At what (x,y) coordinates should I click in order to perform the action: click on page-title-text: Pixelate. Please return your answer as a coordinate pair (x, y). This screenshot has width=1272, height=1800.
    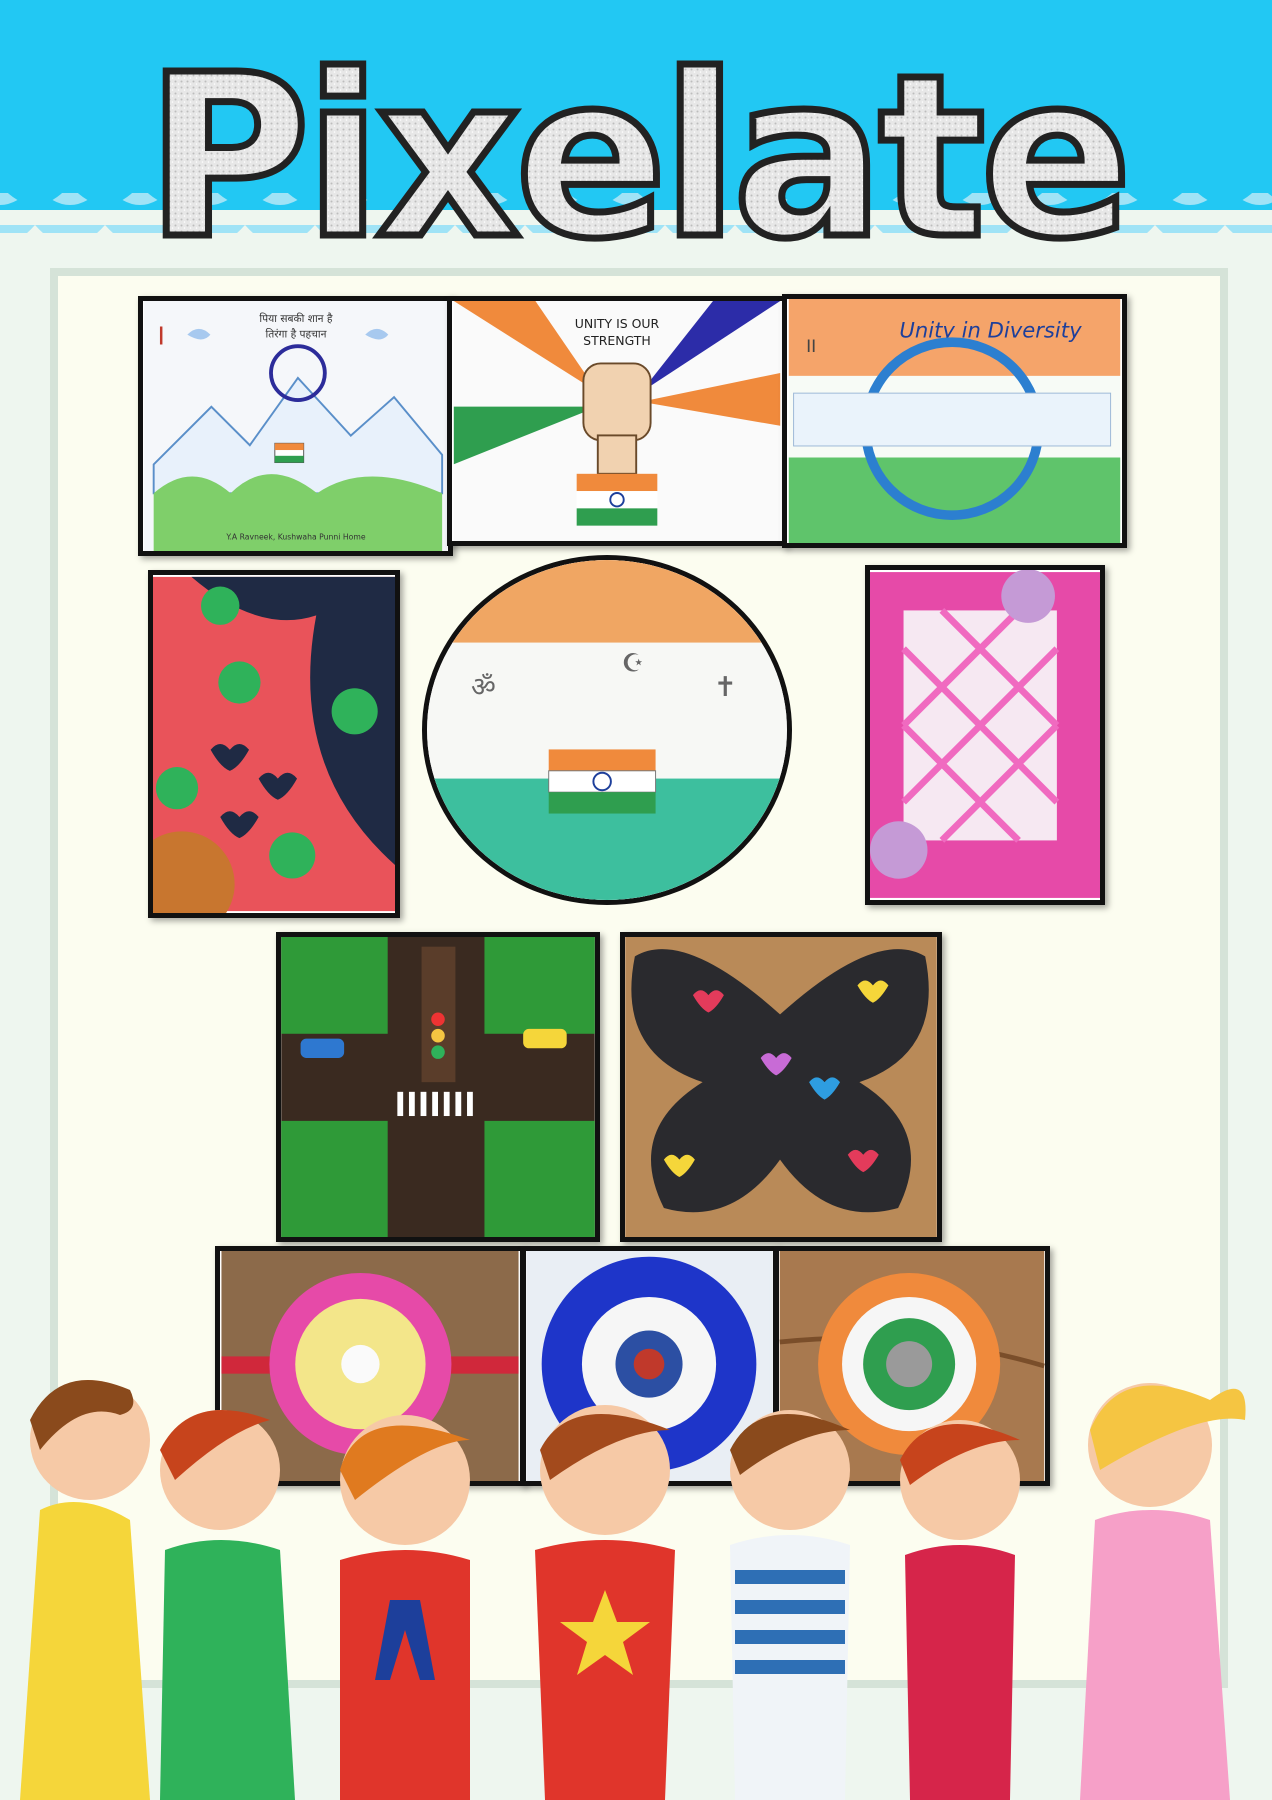
    Looking at the image, I should click on (636, 148).